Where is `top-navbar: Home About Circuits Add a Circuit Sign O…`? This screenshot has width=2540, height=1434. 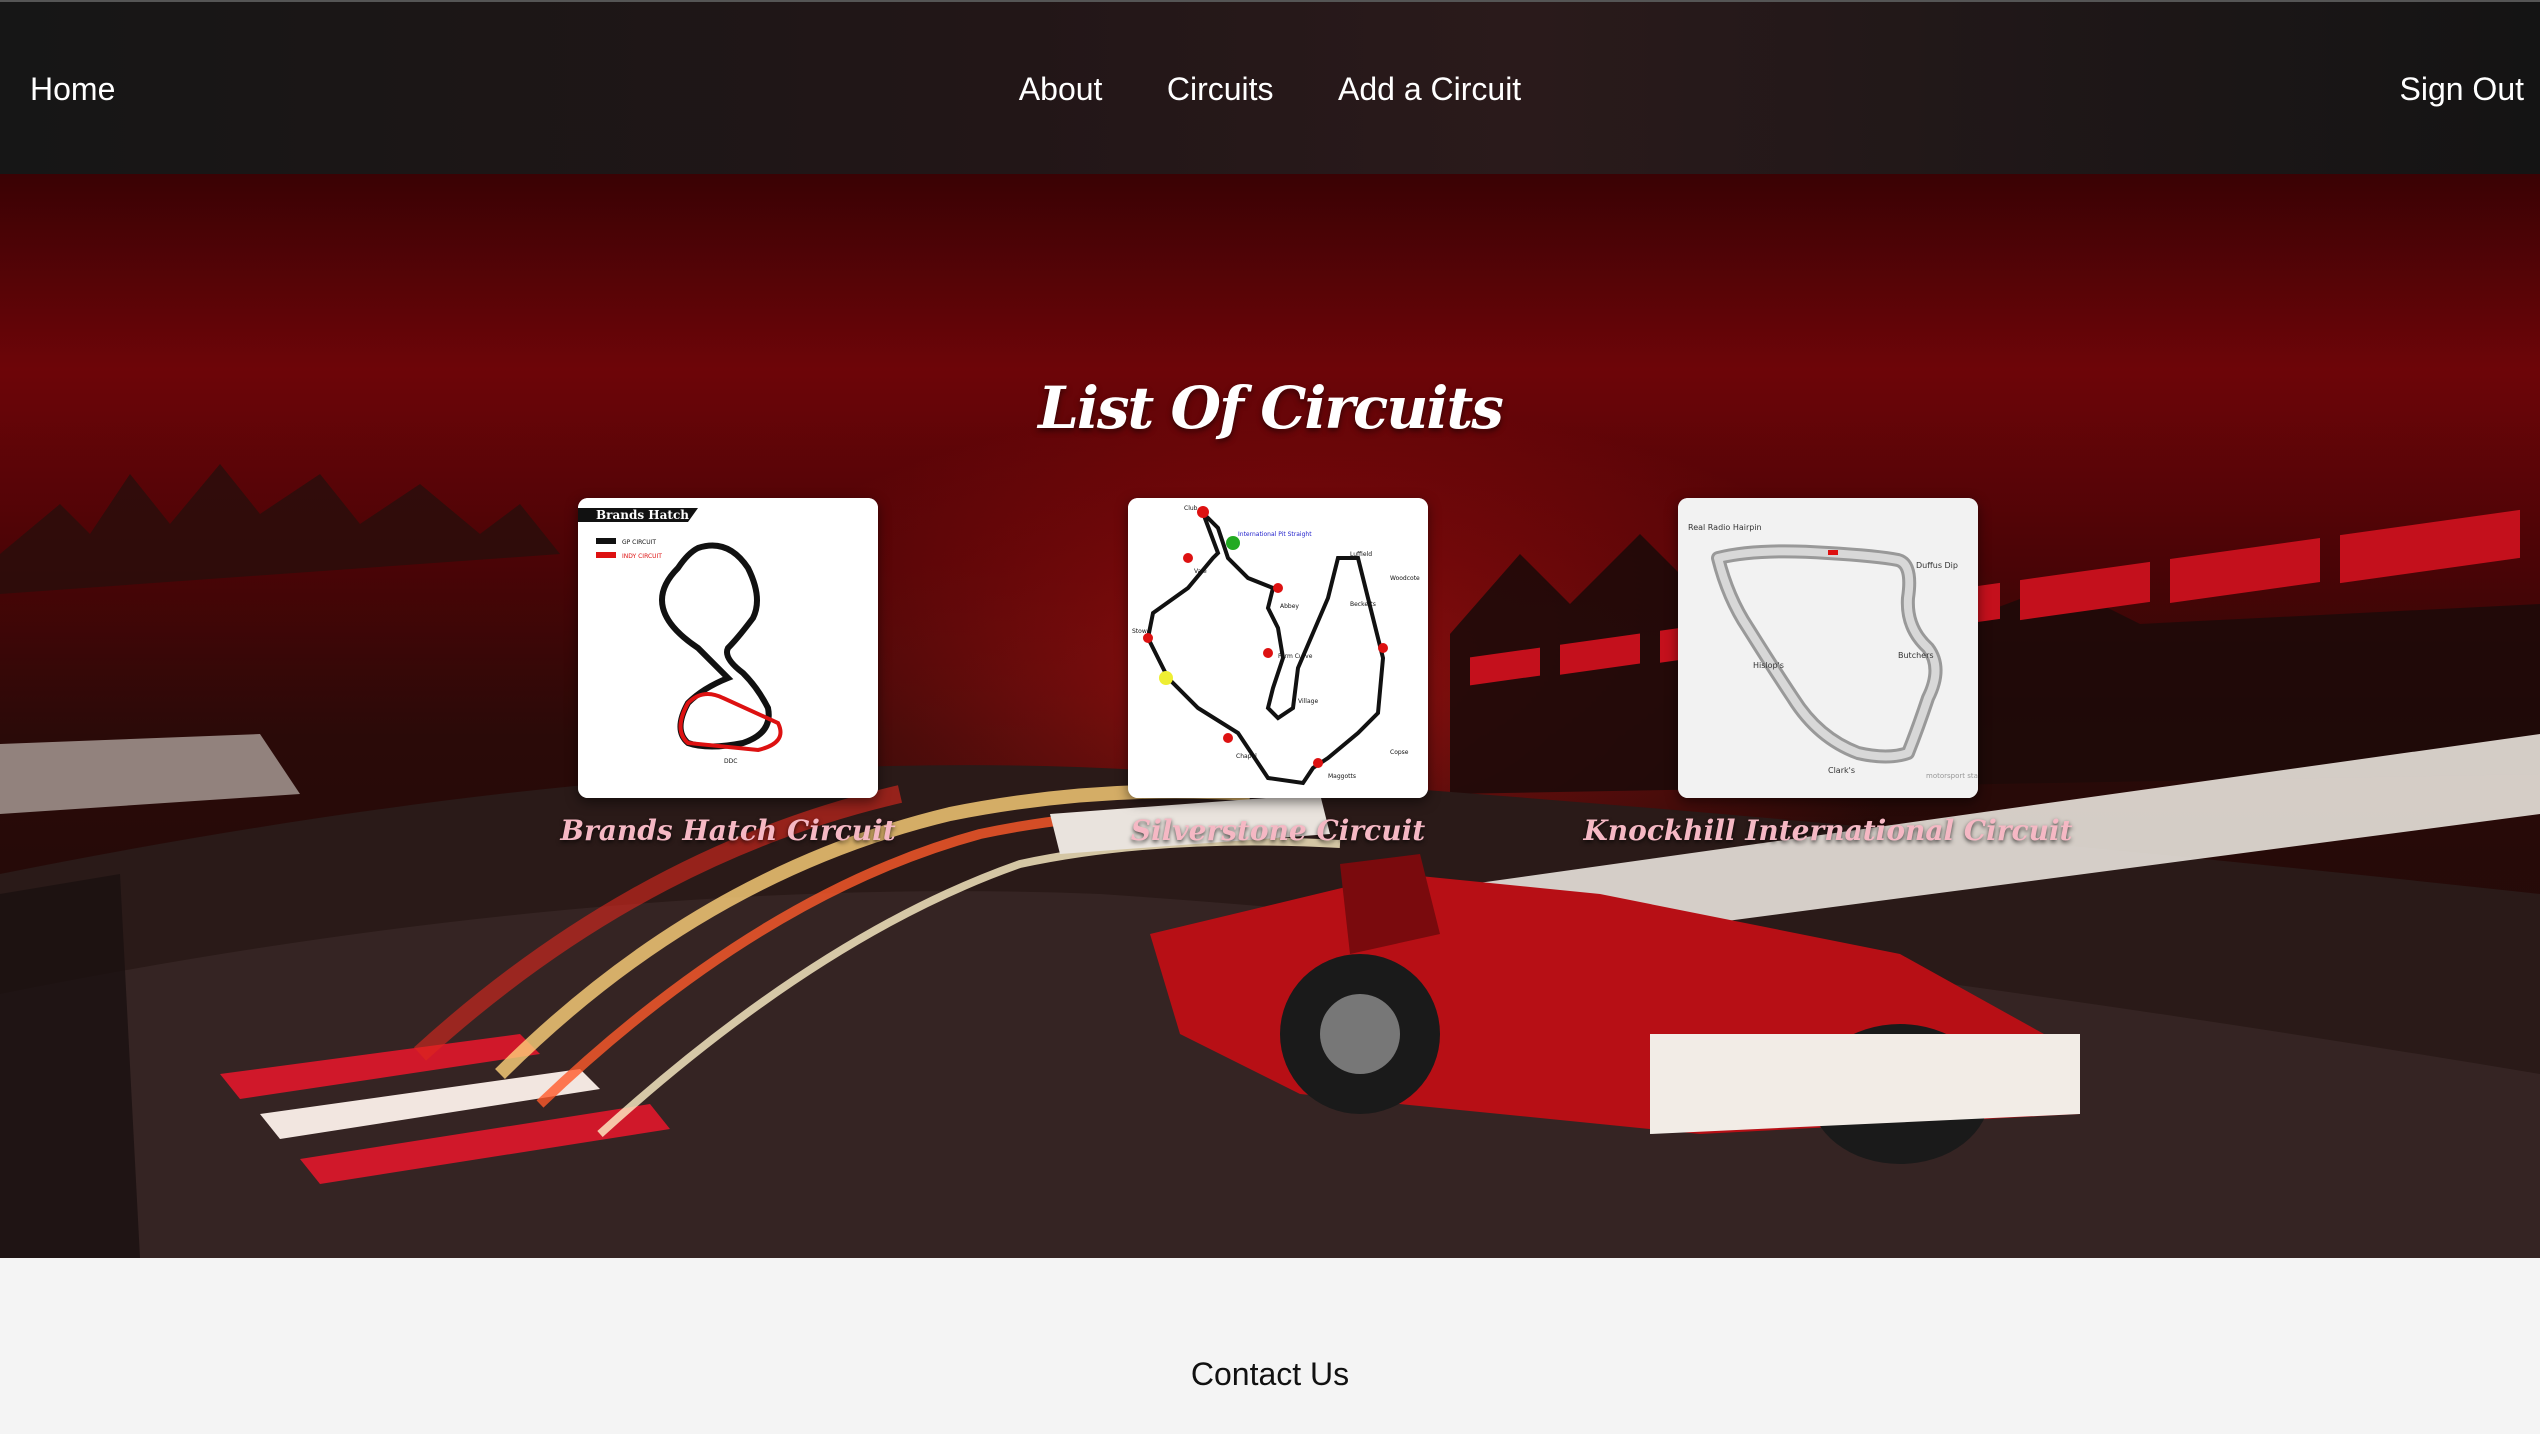 top-navbar: Home About Circuits Add a Circuit Sign O… is located at coordinates (1270, 87).